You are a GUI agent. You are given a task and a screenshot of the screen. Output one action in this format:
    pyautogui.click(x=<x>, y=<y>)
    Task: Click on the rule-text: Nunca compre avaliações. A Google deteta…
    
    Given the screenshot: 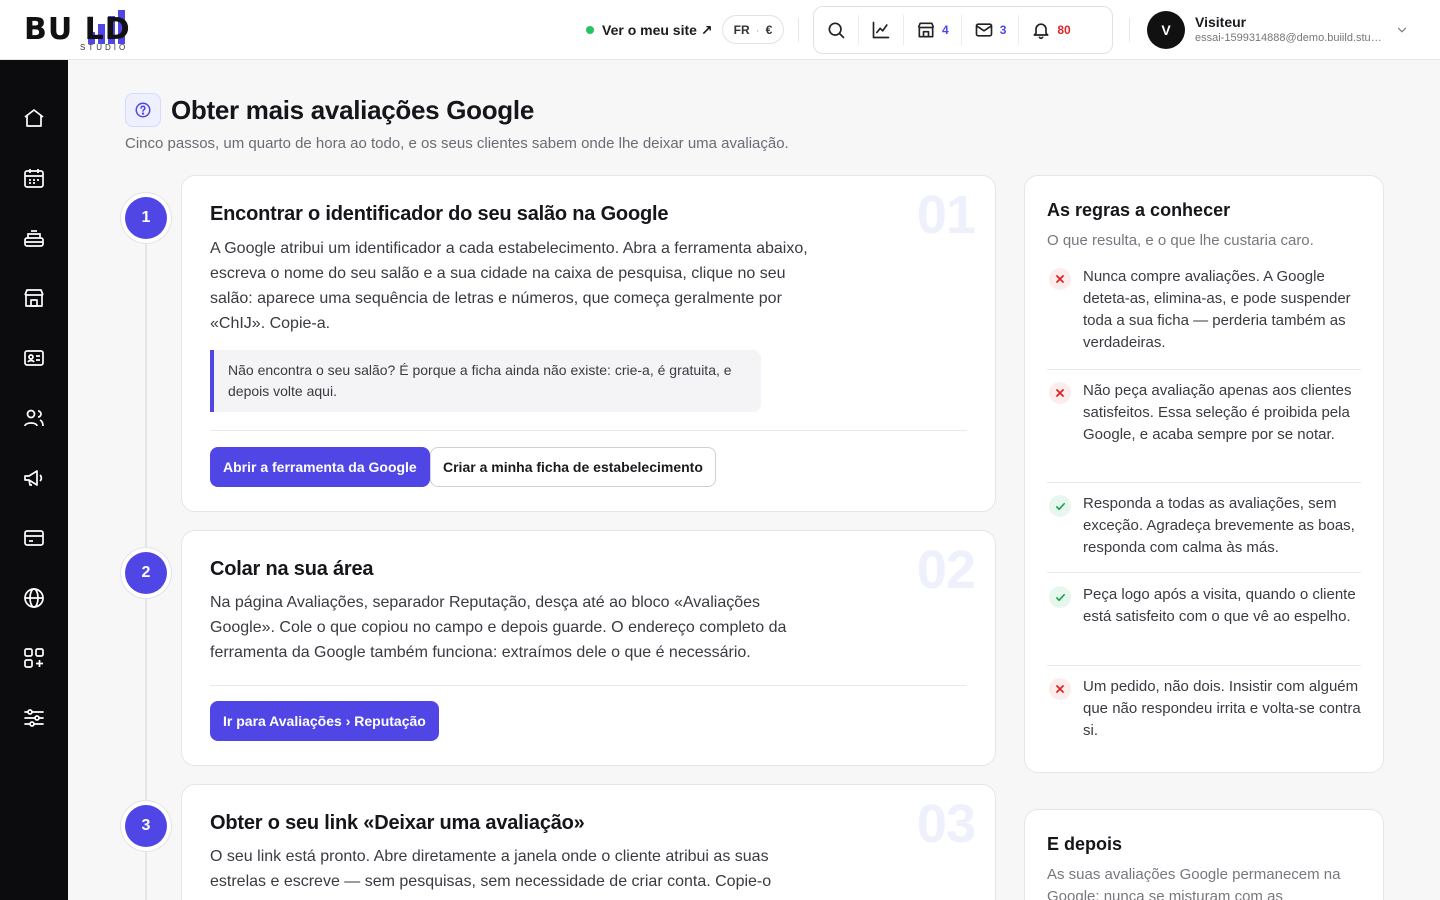 What is the action you would take?
    pyautogui.click(x=1217, y=309)
    